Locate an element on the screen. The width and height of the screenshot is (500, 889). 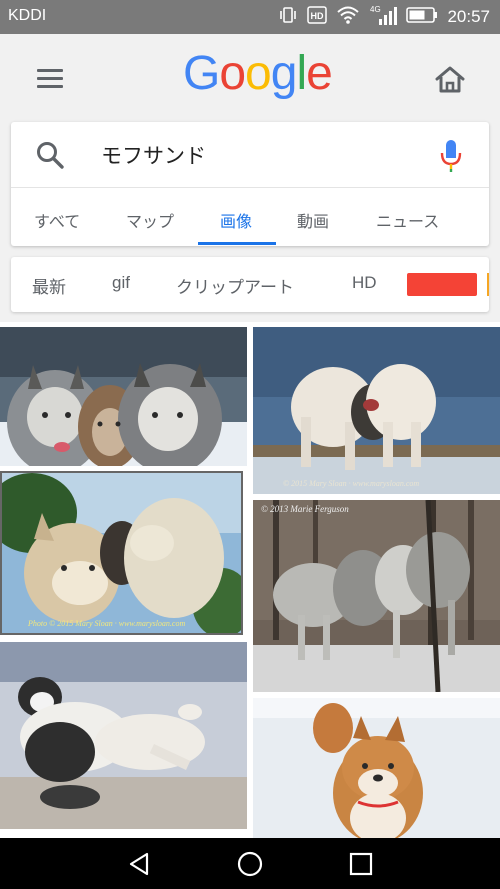
home-icon is located at coordinates (450, 79).